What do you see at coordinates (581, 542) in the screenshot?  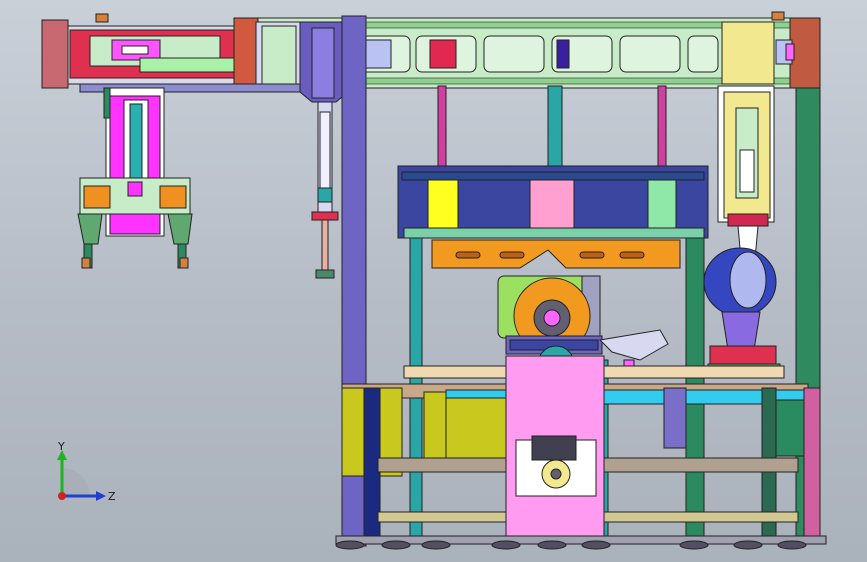 I see `machine-feet` at bounding box center [581, 542].